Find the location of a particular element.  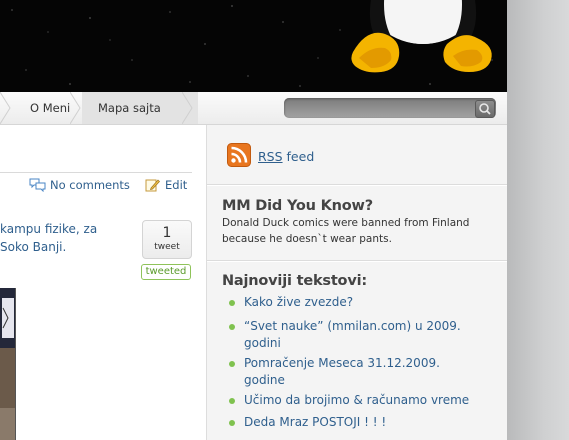

browser-background is located at coordinates (538, 220).